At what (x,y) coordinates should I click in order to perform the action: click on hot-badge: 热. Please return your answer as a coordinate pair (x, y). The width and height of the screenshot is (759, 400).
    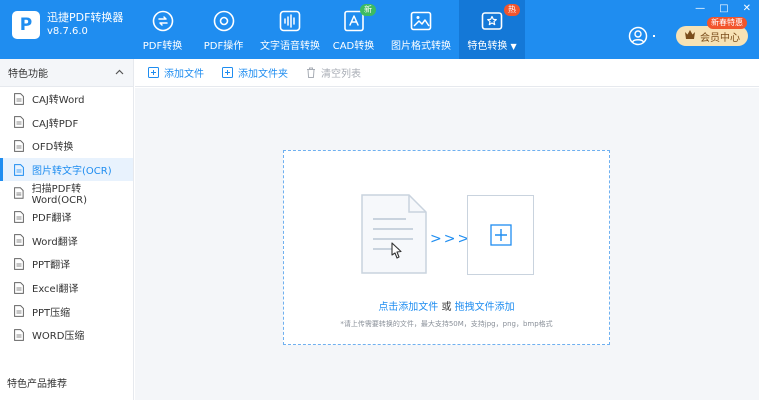
    Looking at the image, I should click on (512, 10).